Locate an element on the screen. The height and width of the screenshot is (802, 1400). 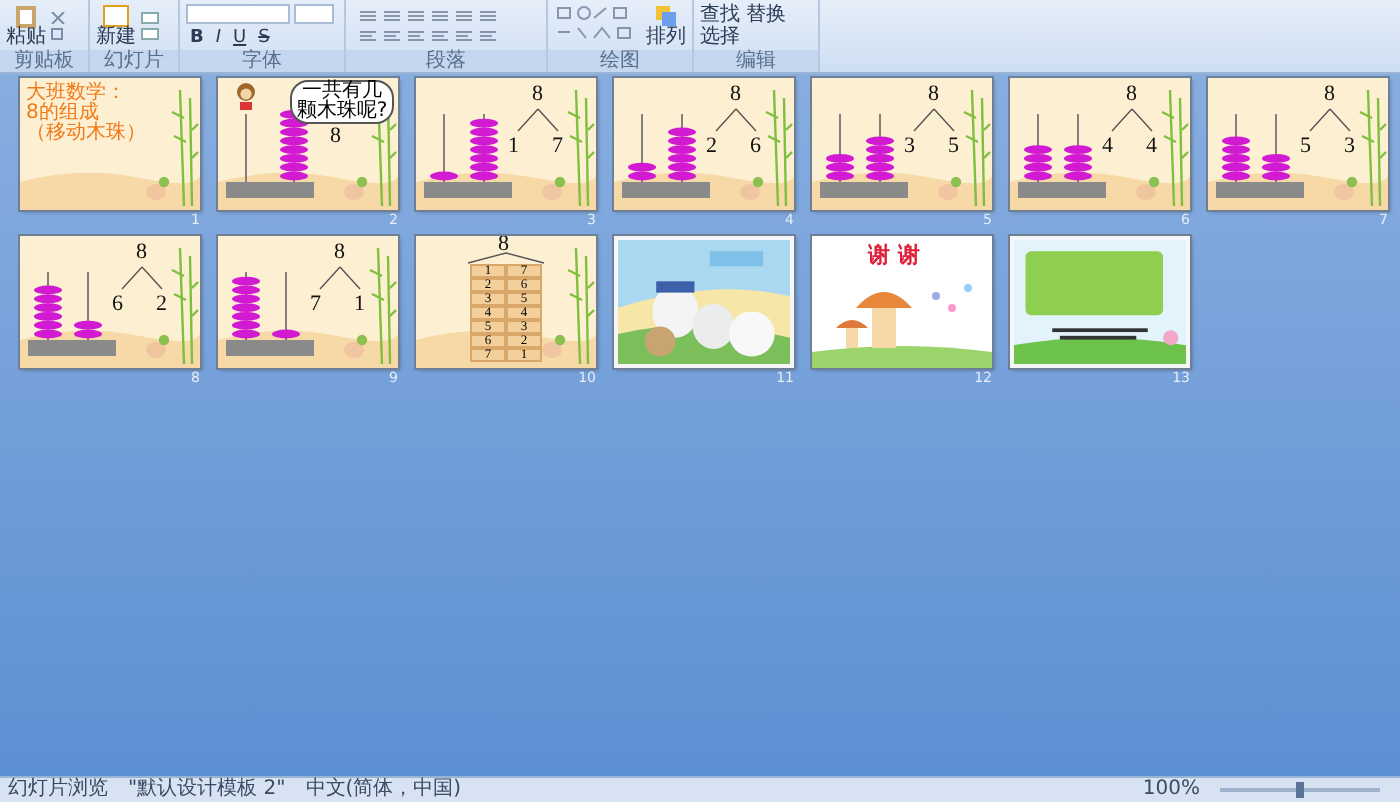
layout-icon is located at coordinates (150, 17).